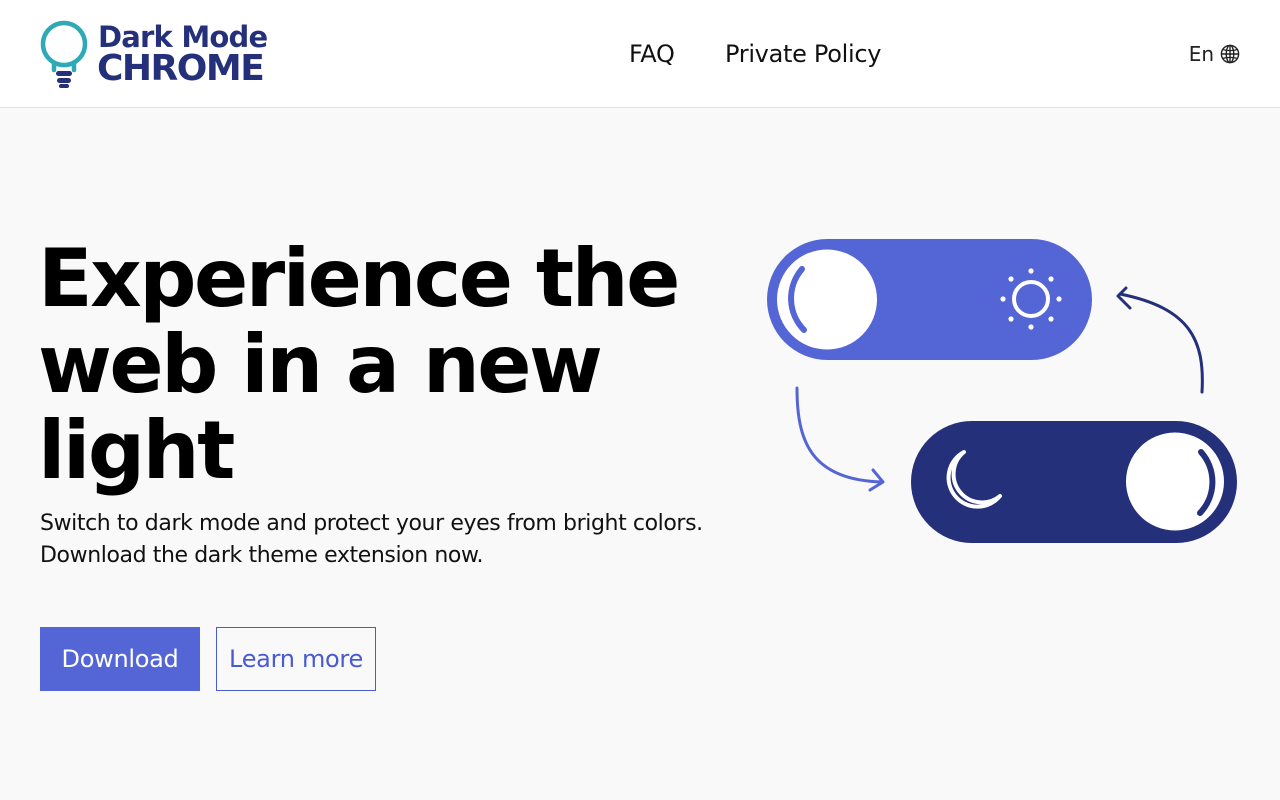 This screenshot has height=800, width=1280. I want to click on globe-icon, so click(1230, 54).